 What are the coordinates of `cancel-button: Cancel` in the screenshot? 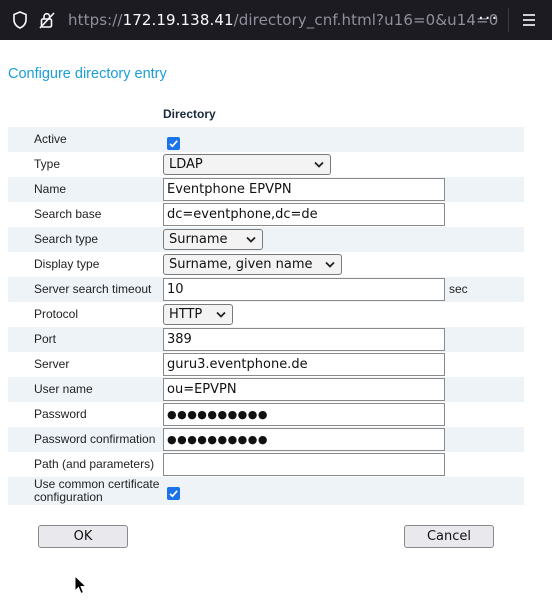 It's located at (449, 536).